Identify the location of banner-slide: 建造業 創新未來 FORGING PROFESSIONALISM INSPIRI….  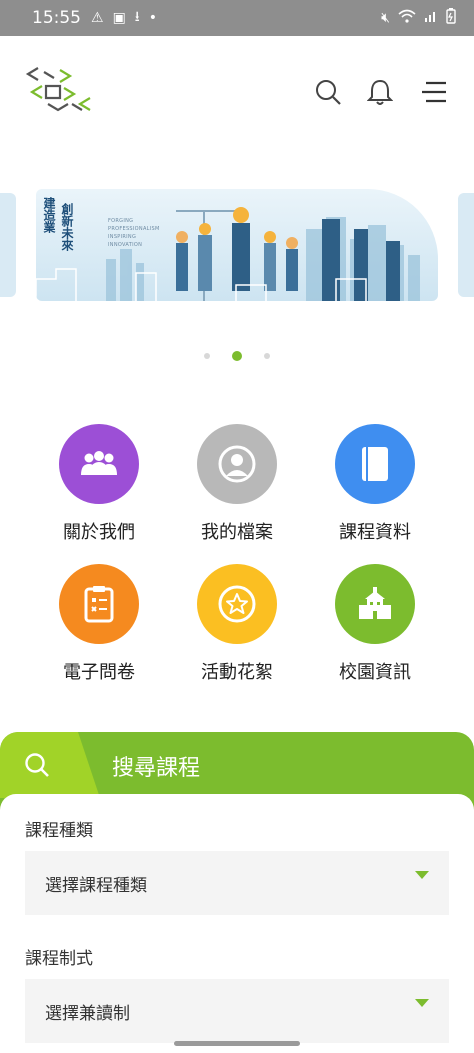
(237, 245).